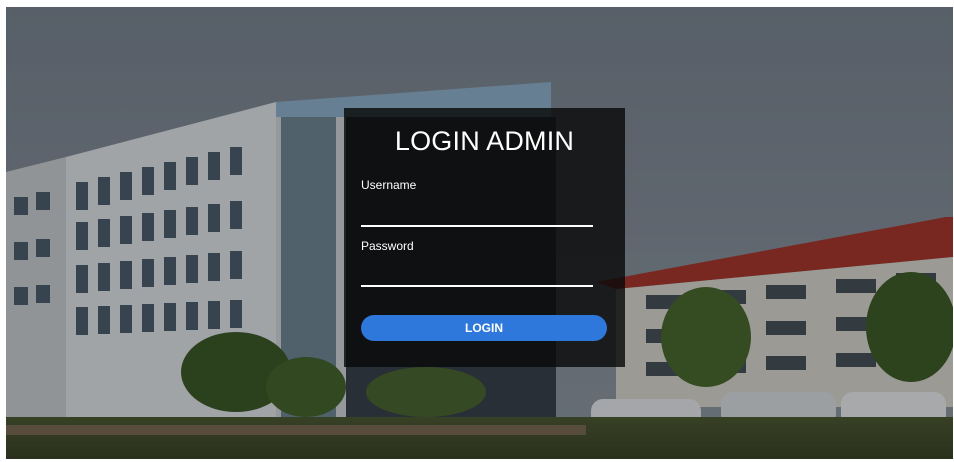 The image size is (954, 462). Describe the element at coordinates (387, 246) in the screenshot. I see `password-label: Password` at that location.